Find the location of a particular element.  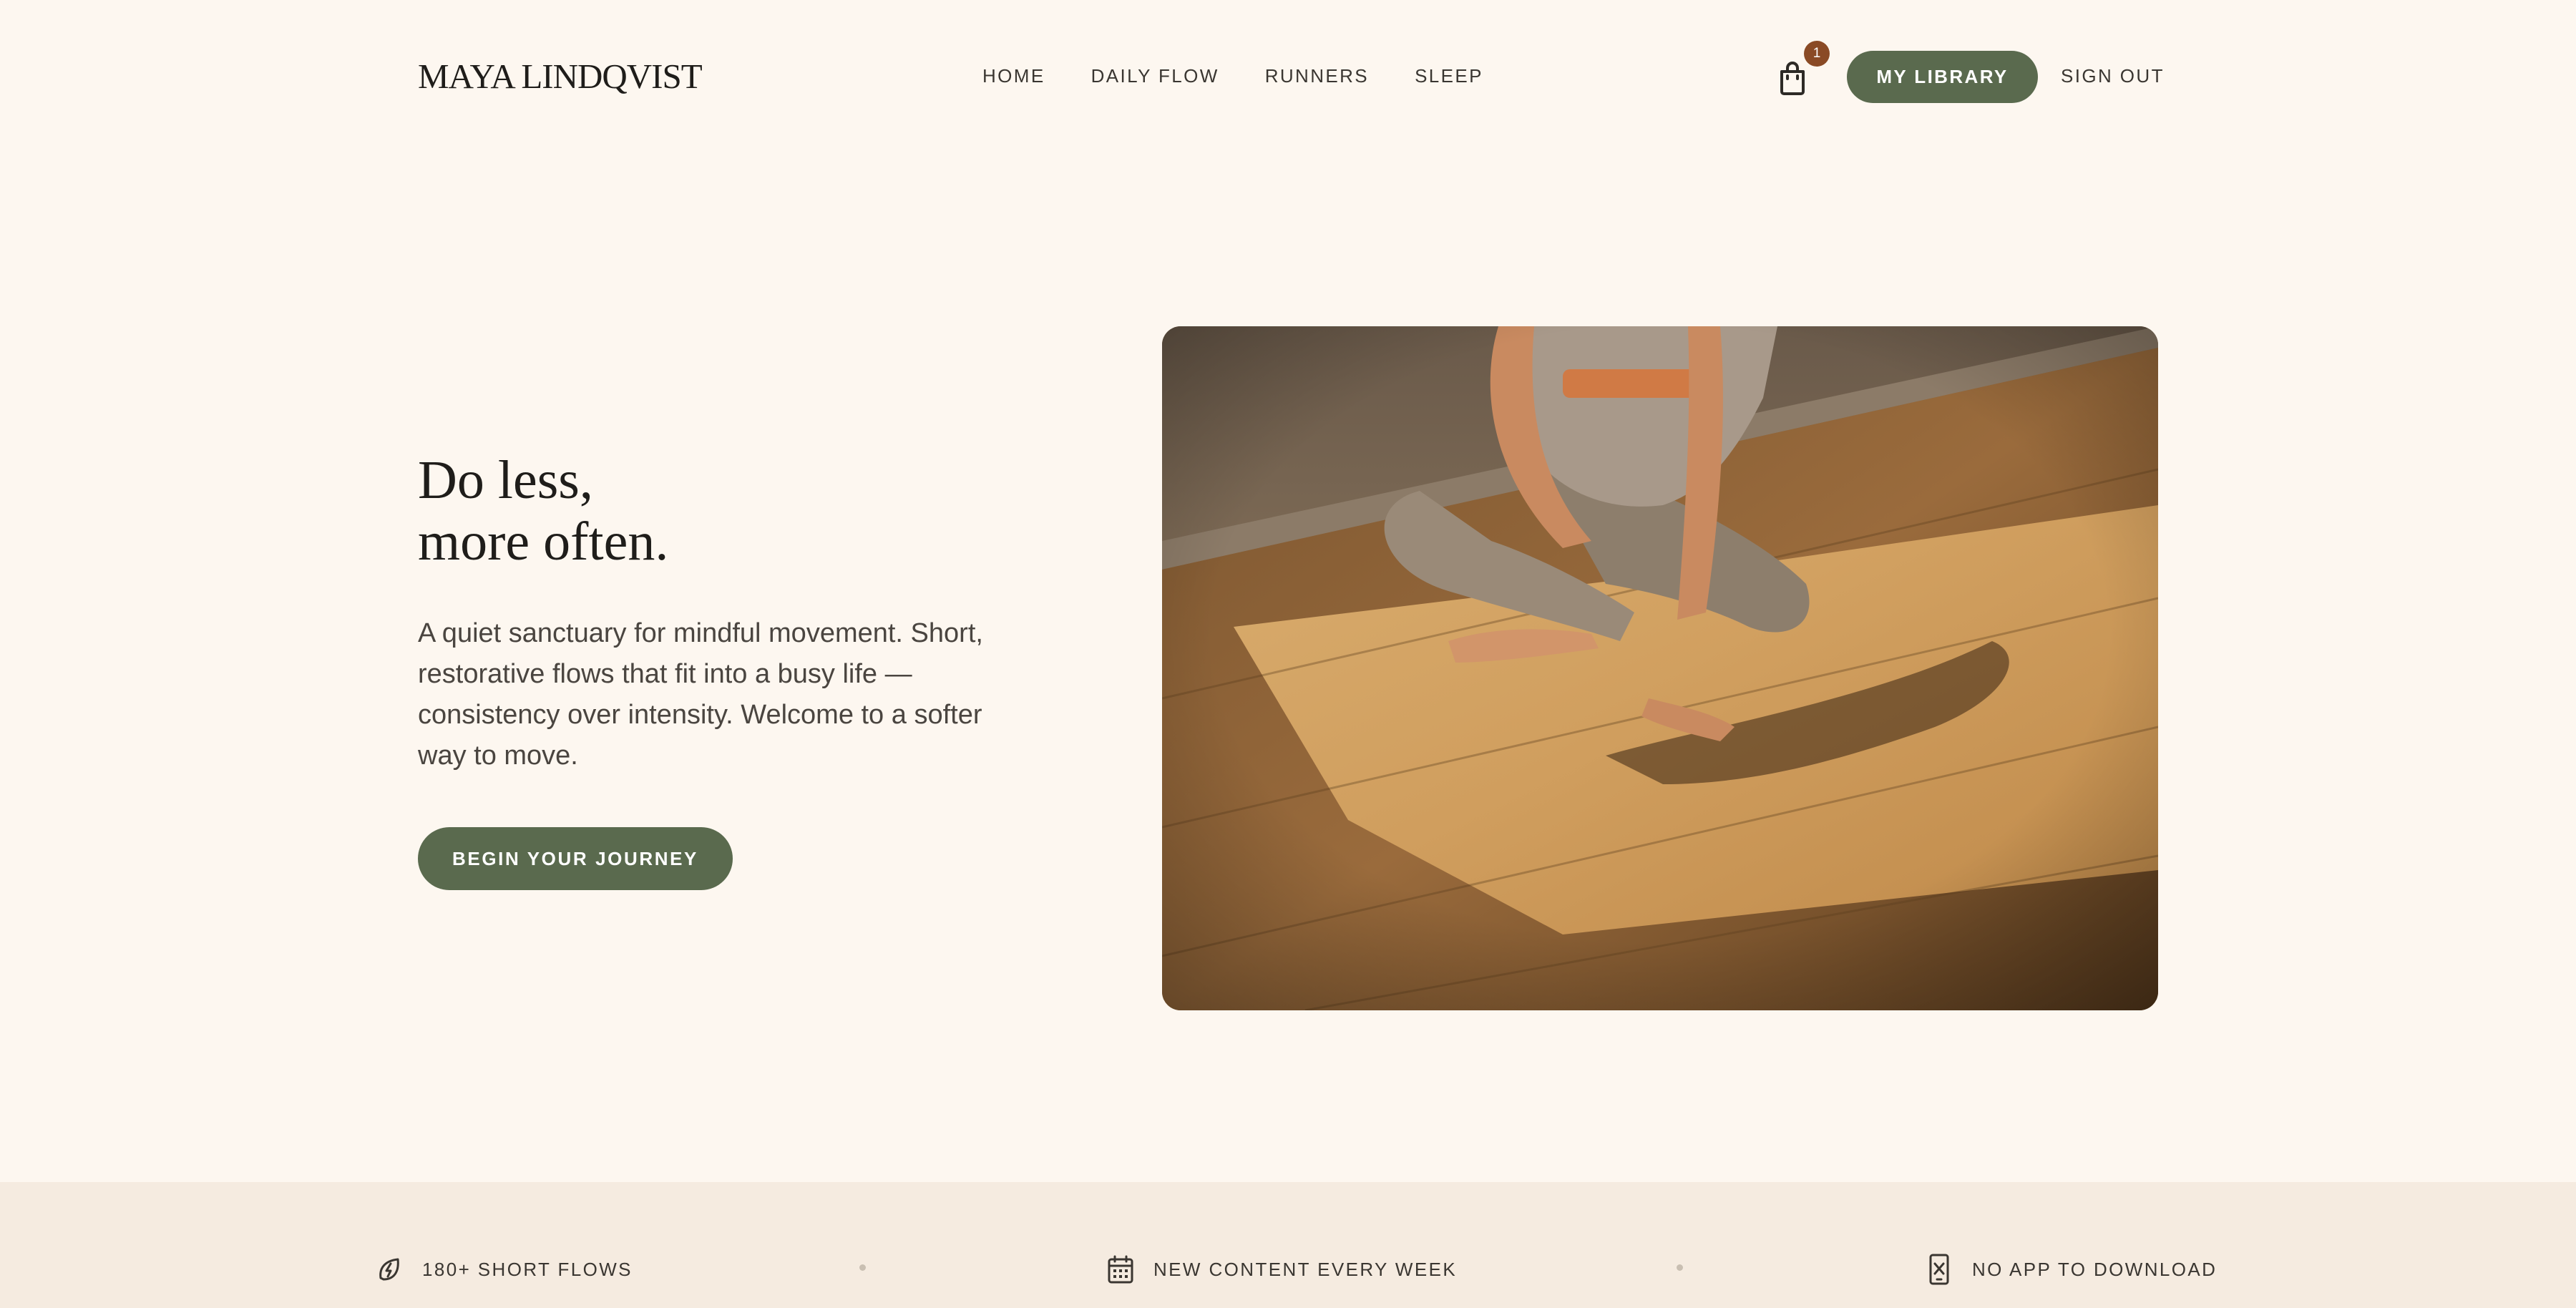

feature-label: NO APP TO DOWNLOAD is located at coordinates (2095, 1269).